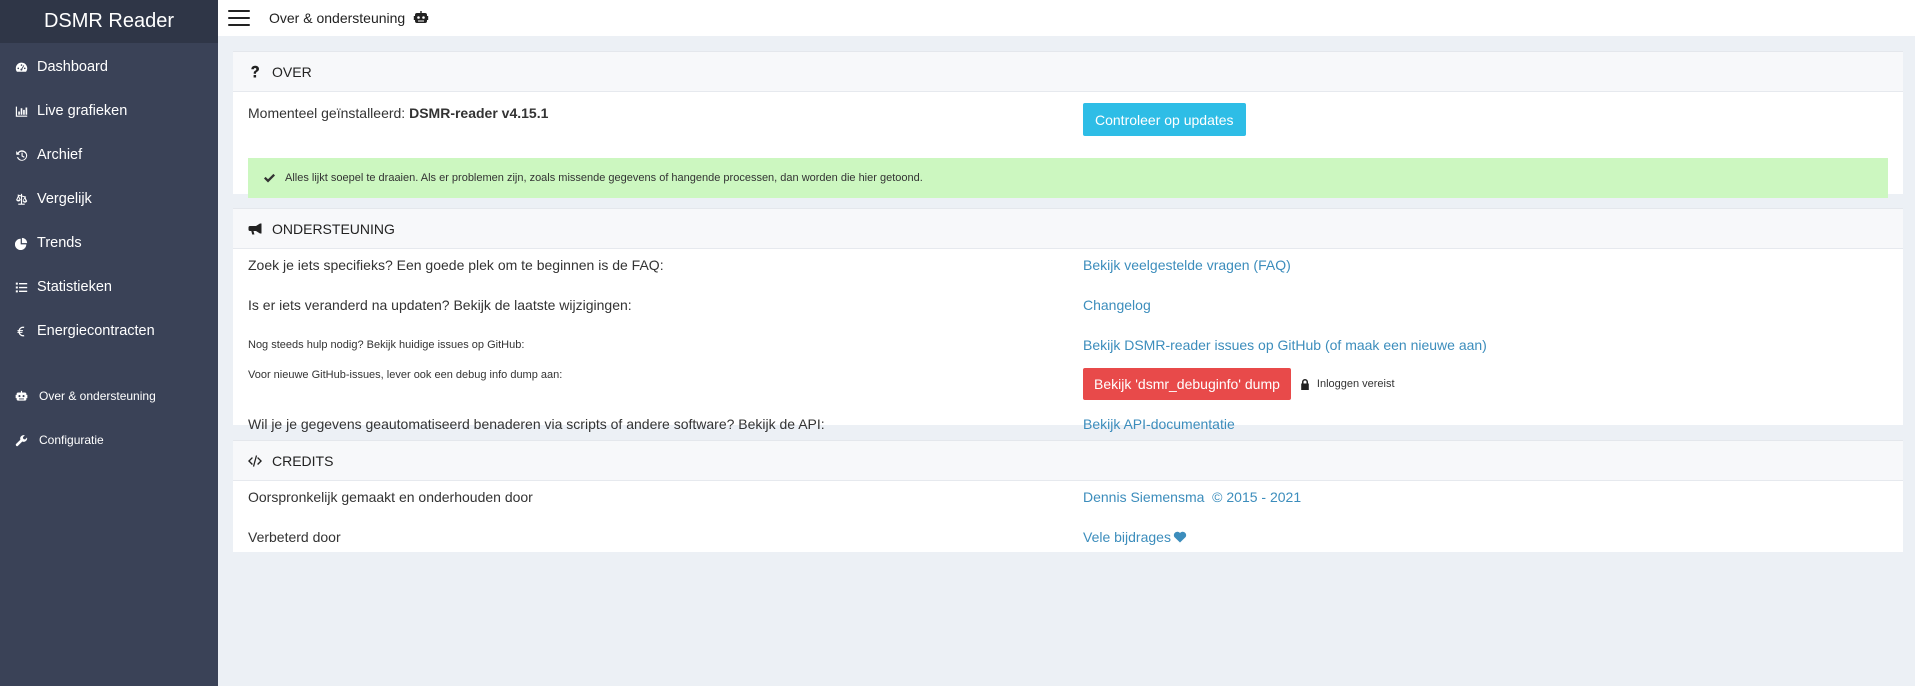 The image size is (1915, 686). Describe the element at coordinates (333, 228) in the screenshot. I see `panel-title: ONDERSTEUNING` at that location.